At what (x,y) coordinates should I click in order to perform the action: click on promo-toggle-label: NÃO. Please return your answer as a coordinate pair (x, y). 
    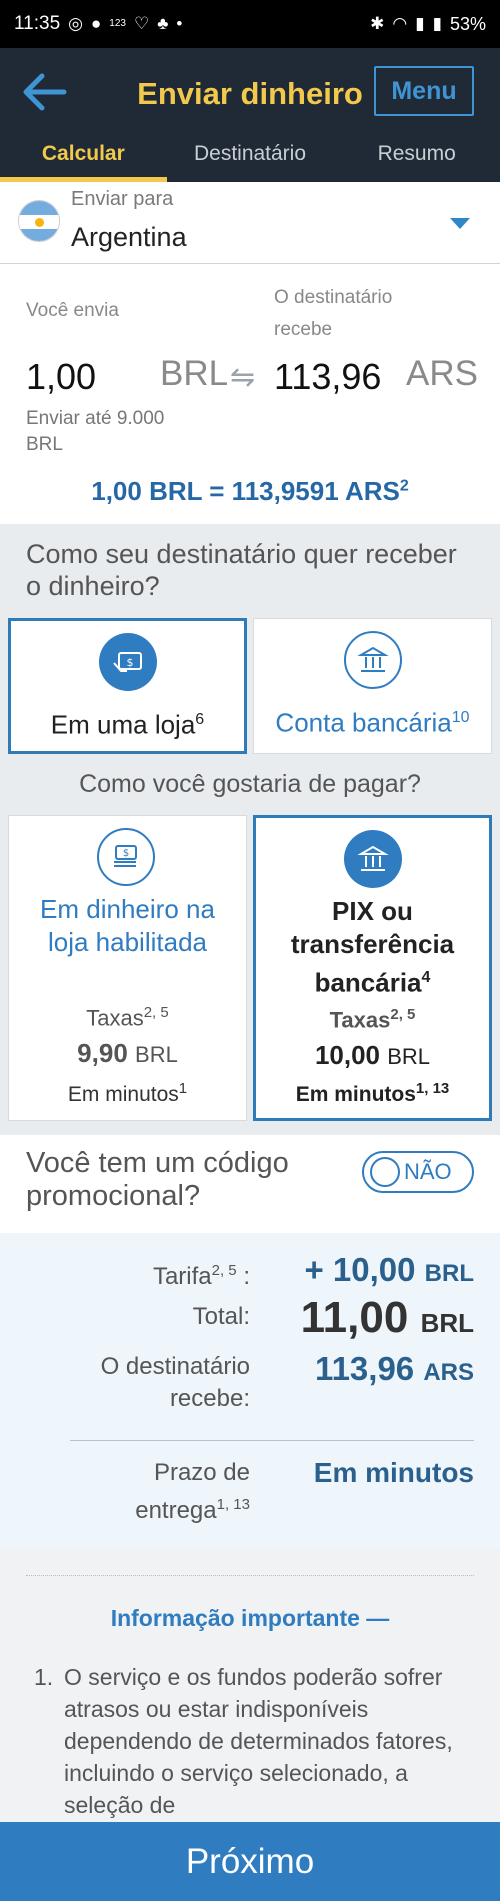
    Looking at the image, I should click on (428, 1171).